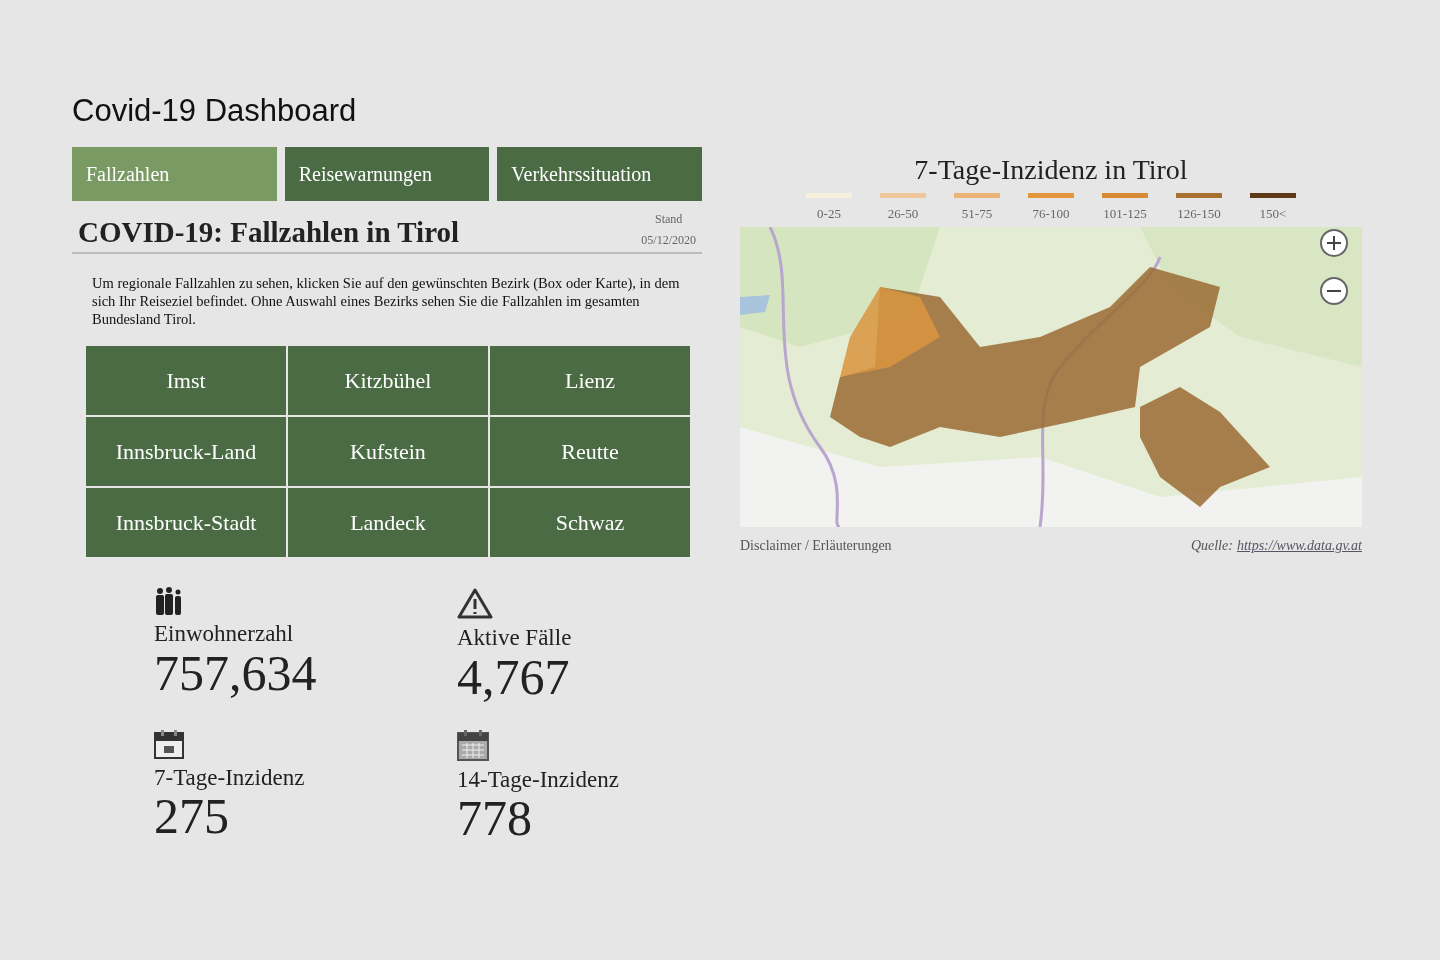  Describe the element at coordinates (388, 381) in the screenshot. I see `district-button: Kitzbühel` at that location.